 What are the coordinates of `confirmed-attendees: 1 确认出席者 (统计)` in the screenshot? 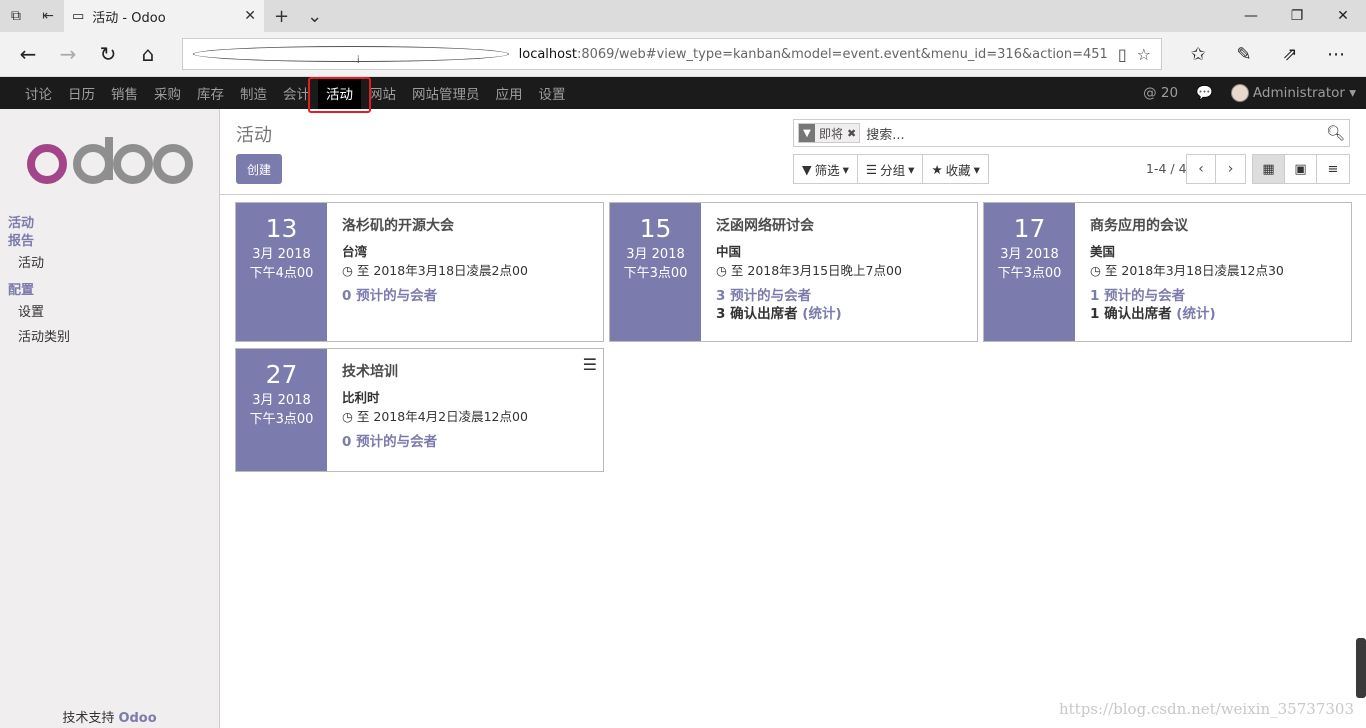 It's located at (1153, 314).